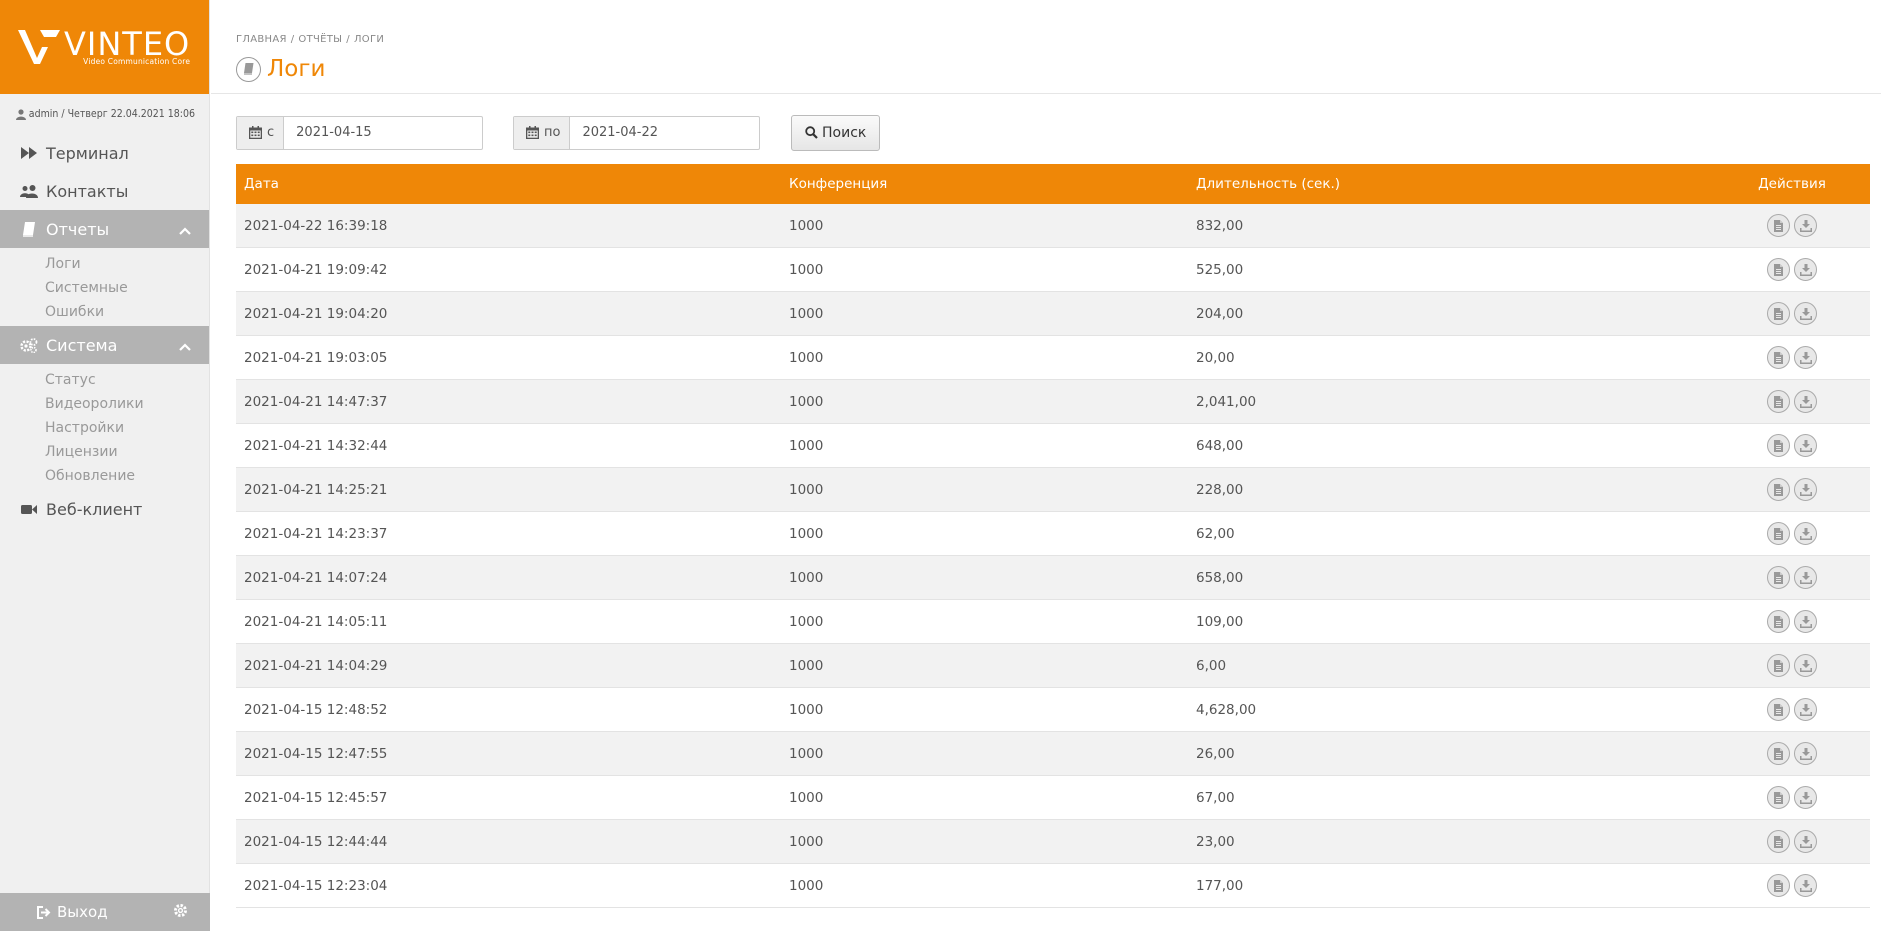 The width and height of the screenshot is (1881, 931). I want to click on breadcrumb-home: ГЛАВНАЯ, so click(261, 39).